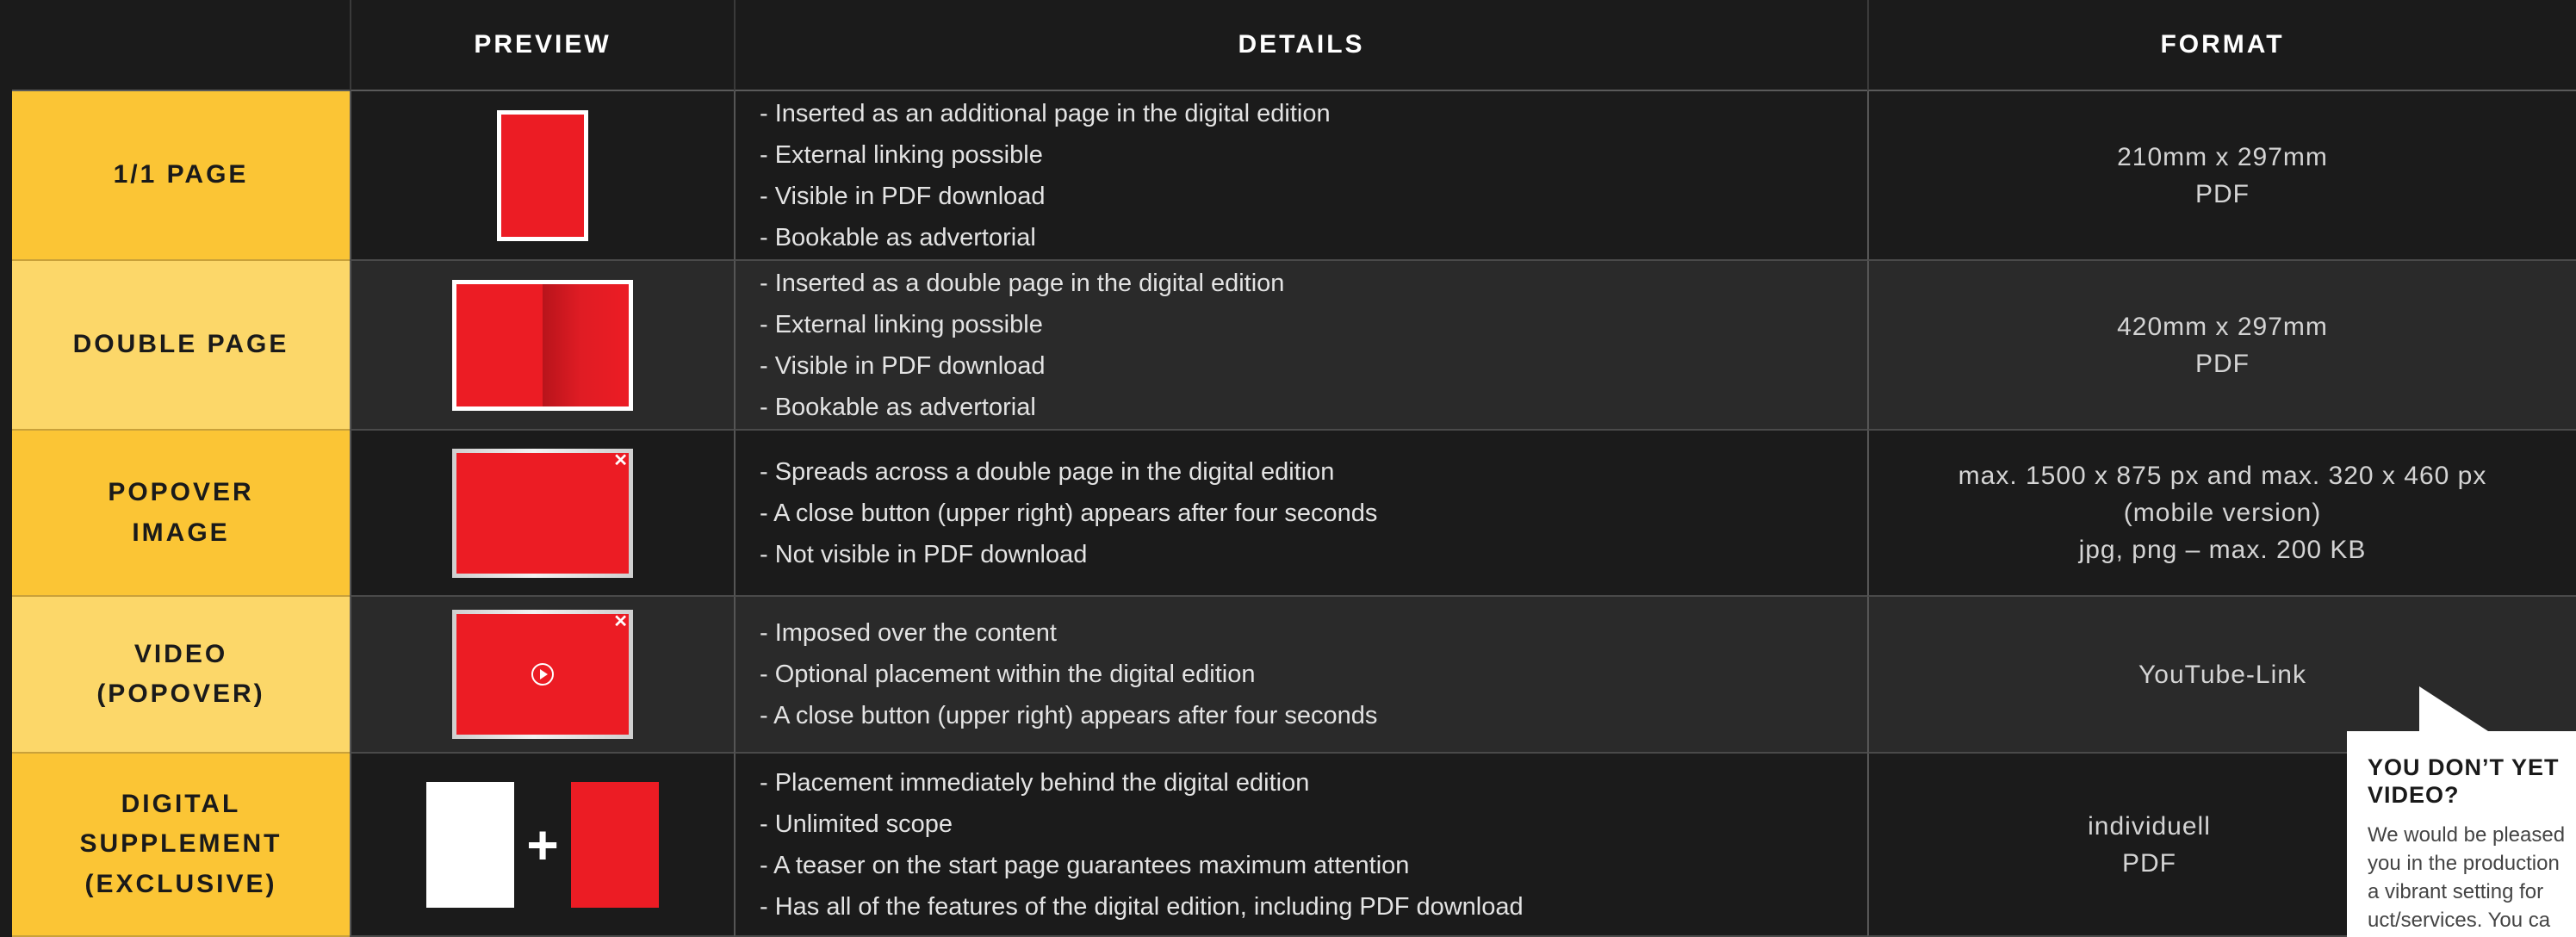 The width and height of the screenshot is (2576, 937). Describe the element at coordinates (2222, 45) in the screenshot. I see `header-format: FORMAT` at that location.